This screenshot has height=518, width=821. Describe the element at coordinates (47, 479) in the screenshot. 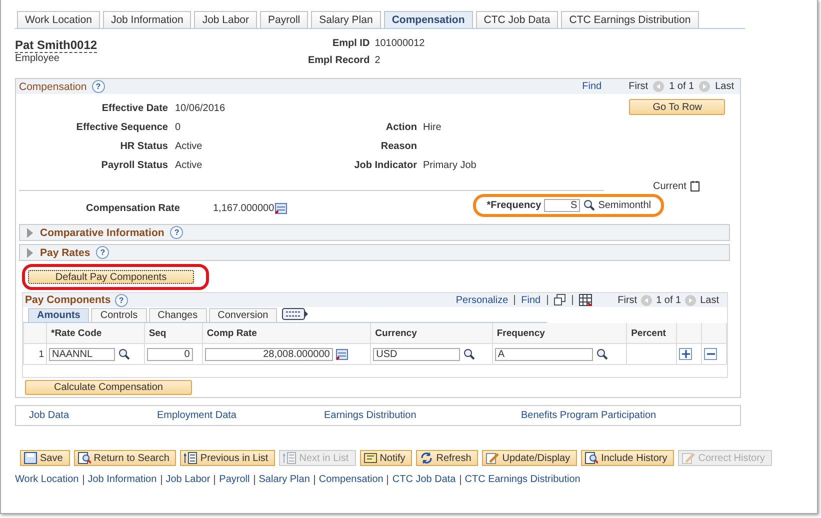

I see `footer-link: Work Location` at that location.